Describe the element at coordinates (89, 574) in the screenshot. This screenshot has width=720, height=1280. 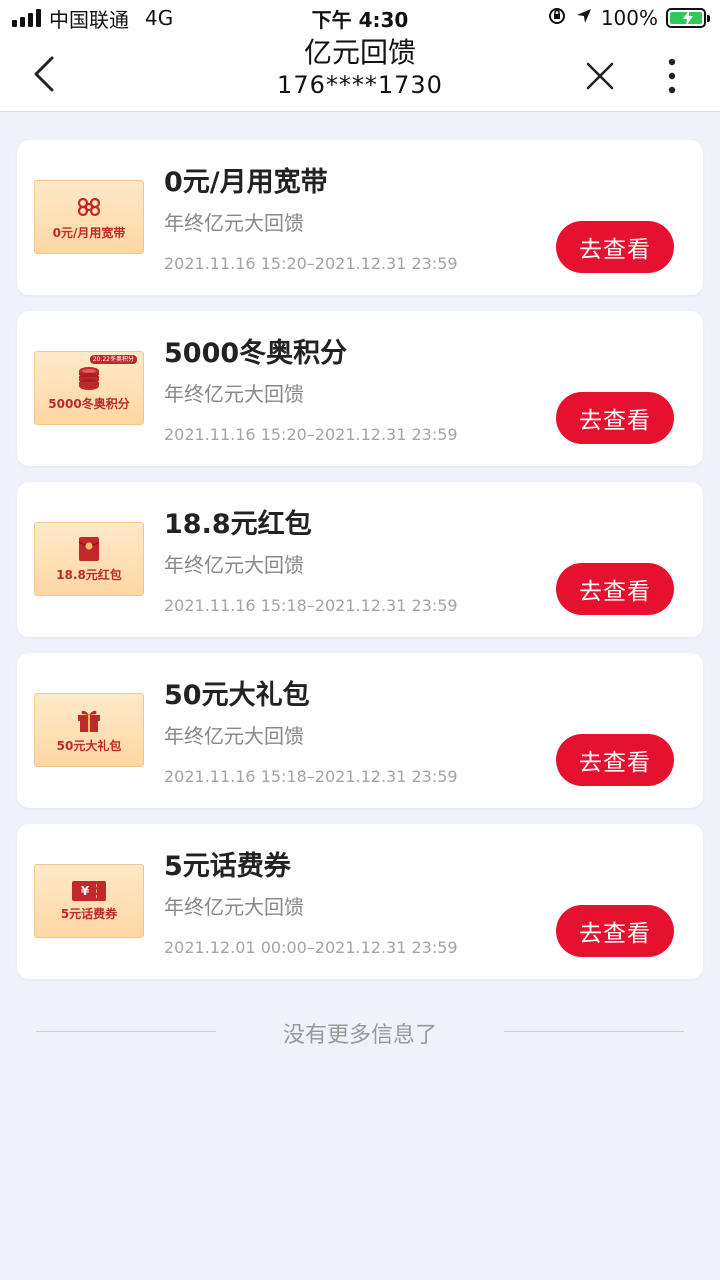
I see `thumbnail-label: 18.8元红包` at that location.